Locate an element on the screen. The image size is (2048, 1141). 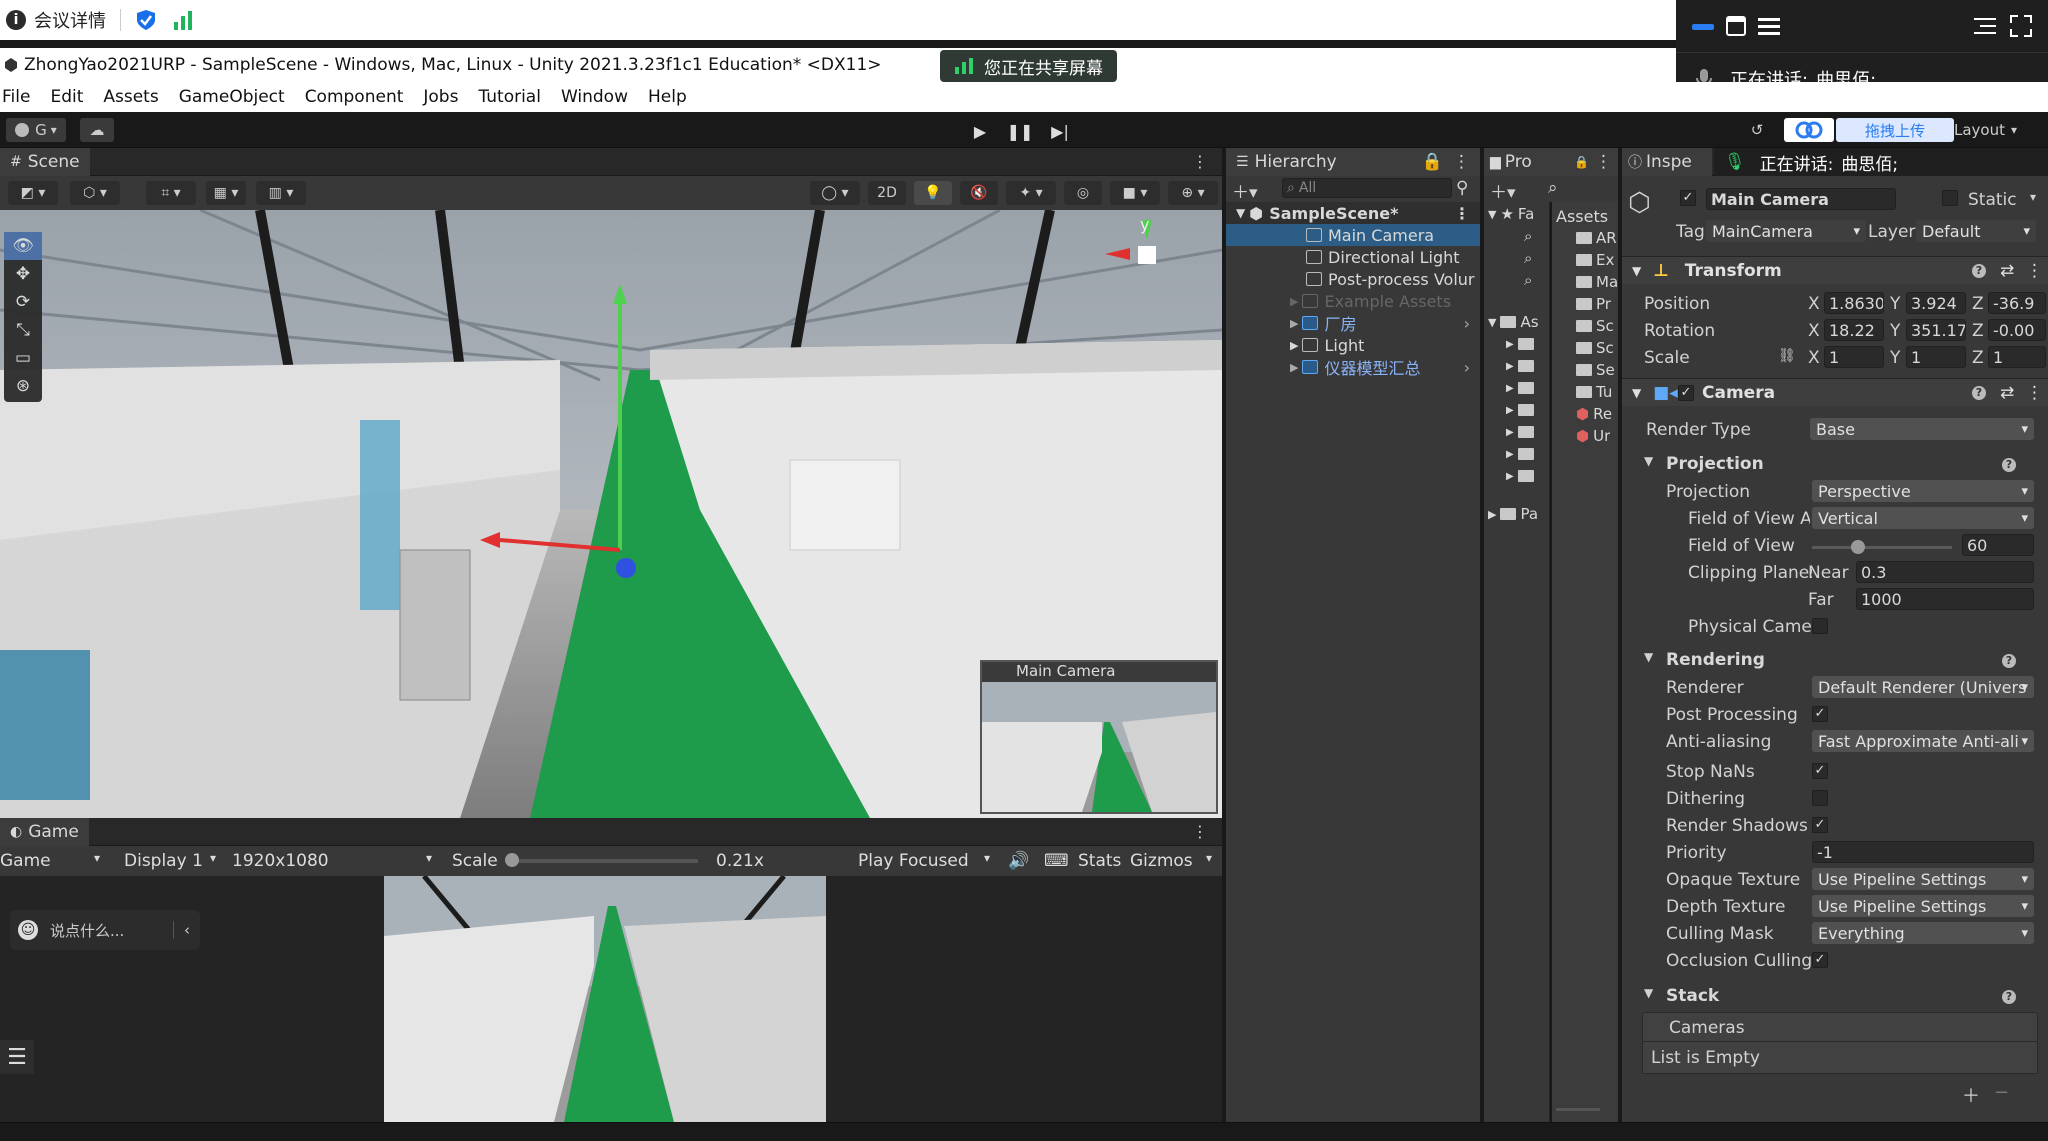
hierarchy-item: ▶ 厂房 › is located at coordinates (1353, 323).